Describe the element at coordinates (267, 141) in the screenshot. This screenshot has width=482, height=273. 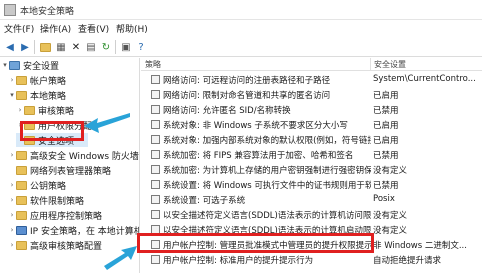
I see `policy-name: 系统对象: 加强内部系统对象的默认权限(例如，符号链接)` at that location.